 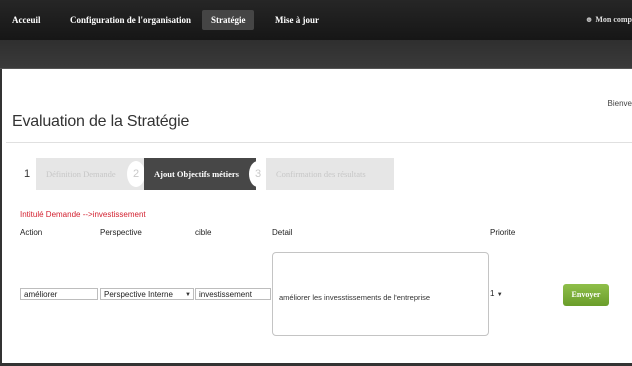 I want to click on sub-navigation-bar, so click(x=316, y=54).